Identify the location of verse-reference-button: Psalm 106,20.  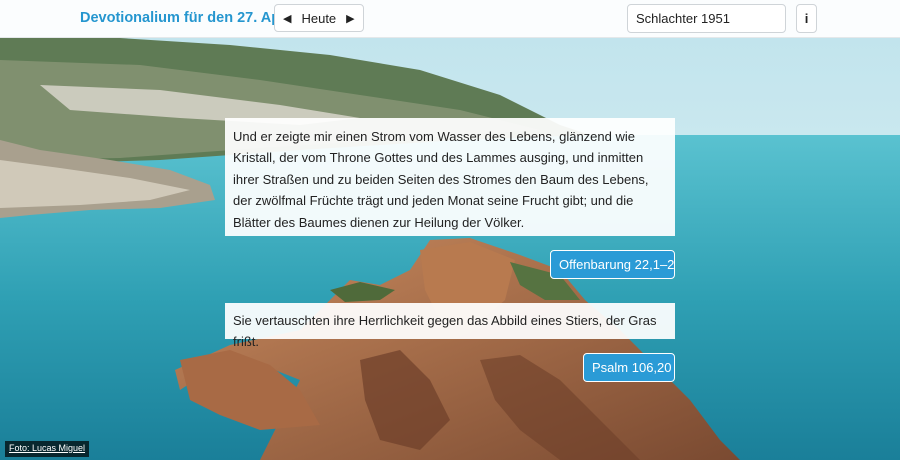
(629, 367).